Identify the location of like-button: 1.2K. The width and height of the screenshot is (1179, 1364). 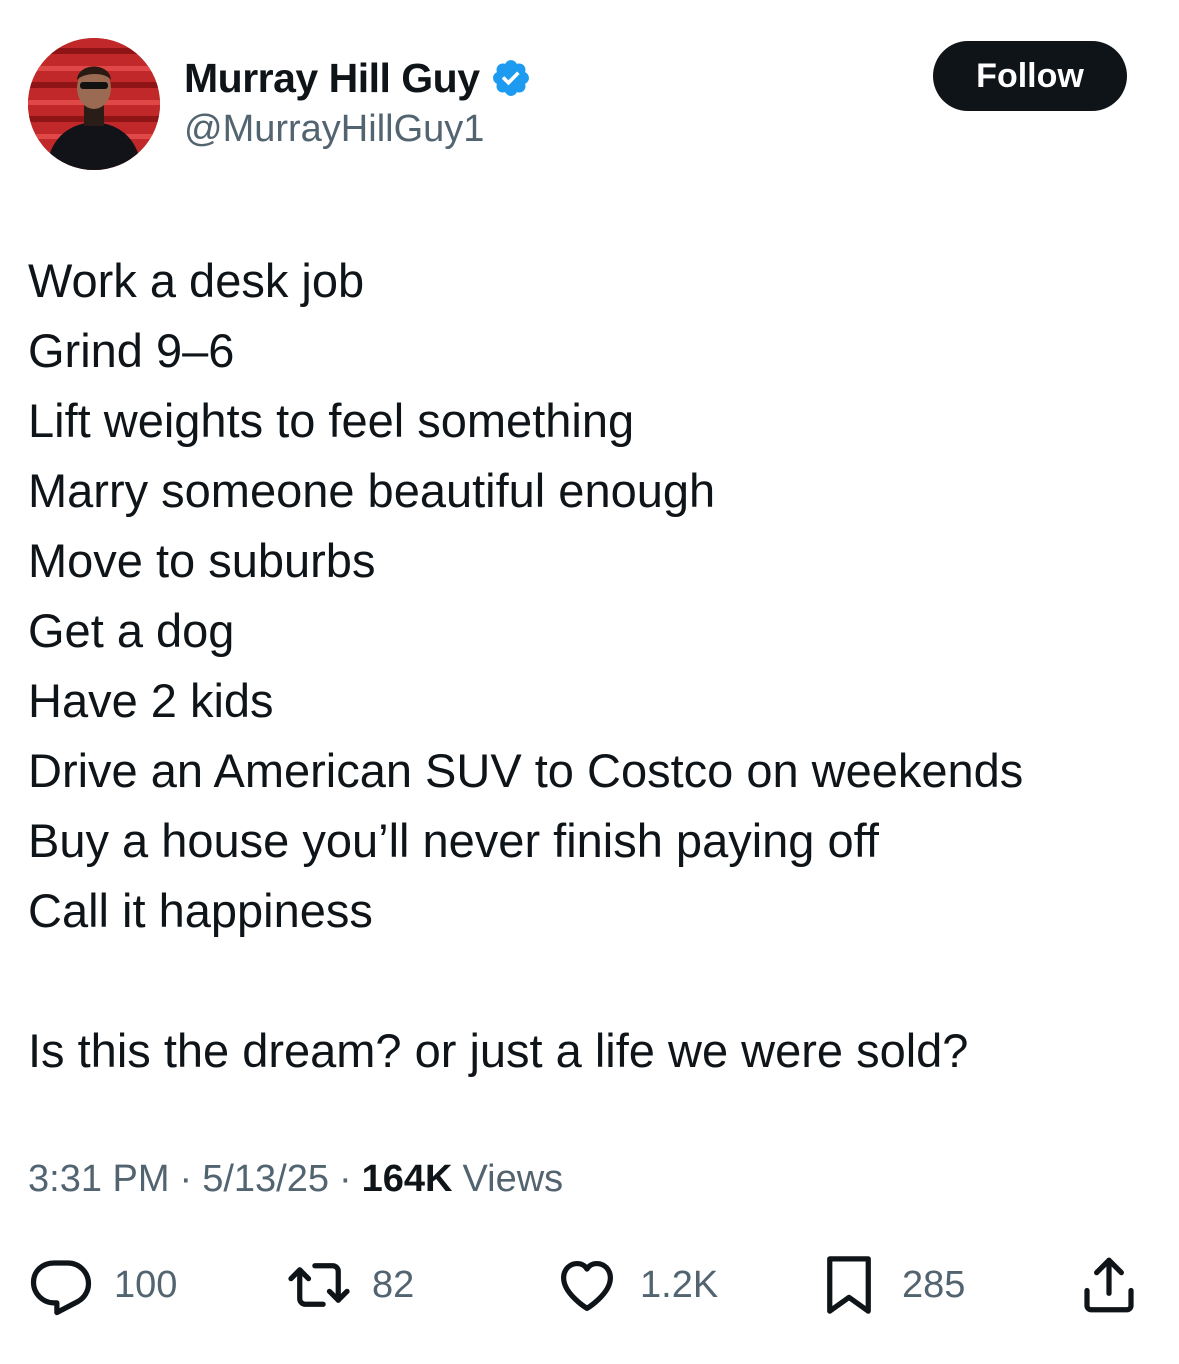
(636, 1285).